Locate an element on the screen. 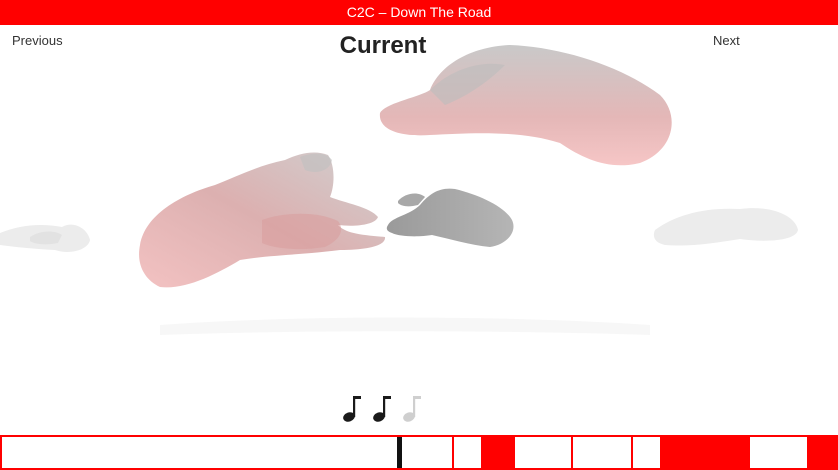 The width and height of the screenshot is (838, 470). middle-hand is located at coordinates (450, 217).